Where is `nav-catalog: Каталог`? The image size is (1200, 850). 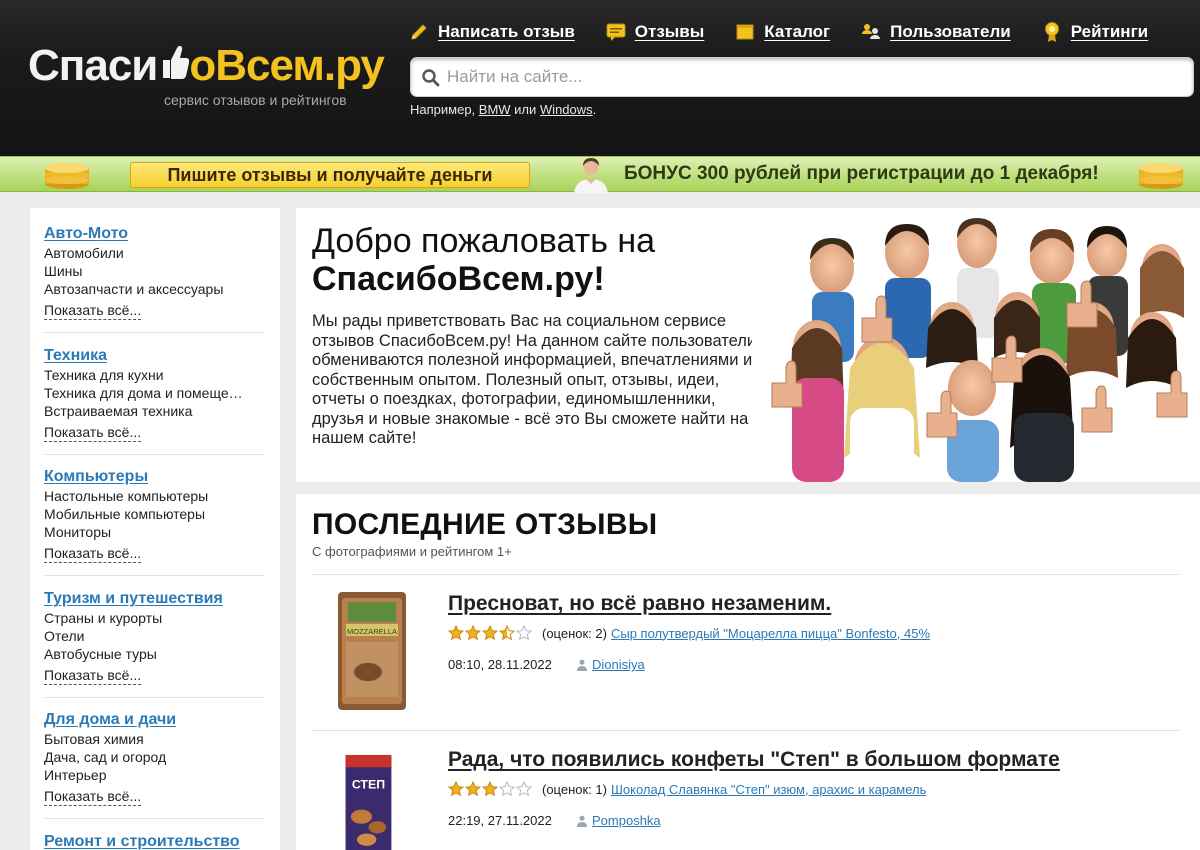
nav-catalog: Каталог is located at coordinates (782, 32).